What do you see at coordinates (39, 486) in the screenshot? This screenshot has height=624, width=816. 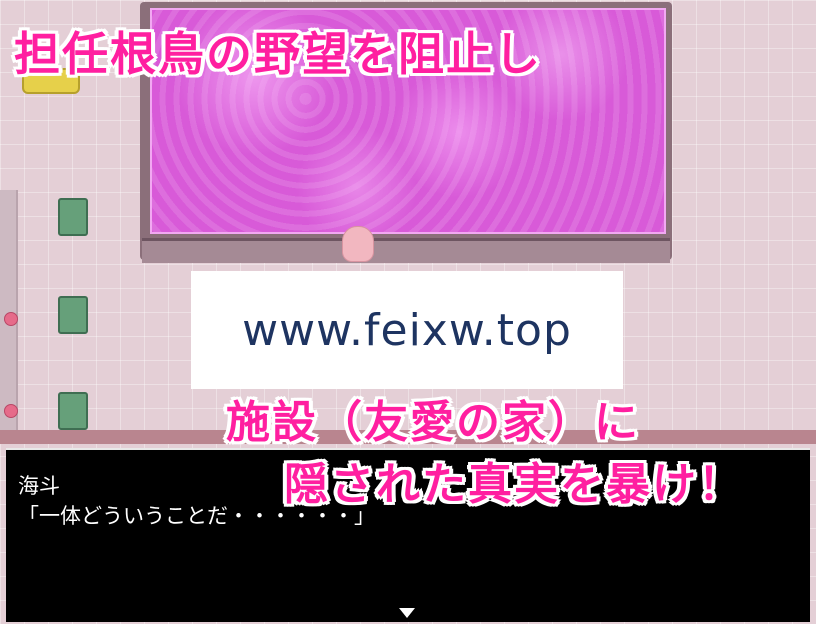 I see `speaker-name: 海斗` at bounding box center [39, 486].